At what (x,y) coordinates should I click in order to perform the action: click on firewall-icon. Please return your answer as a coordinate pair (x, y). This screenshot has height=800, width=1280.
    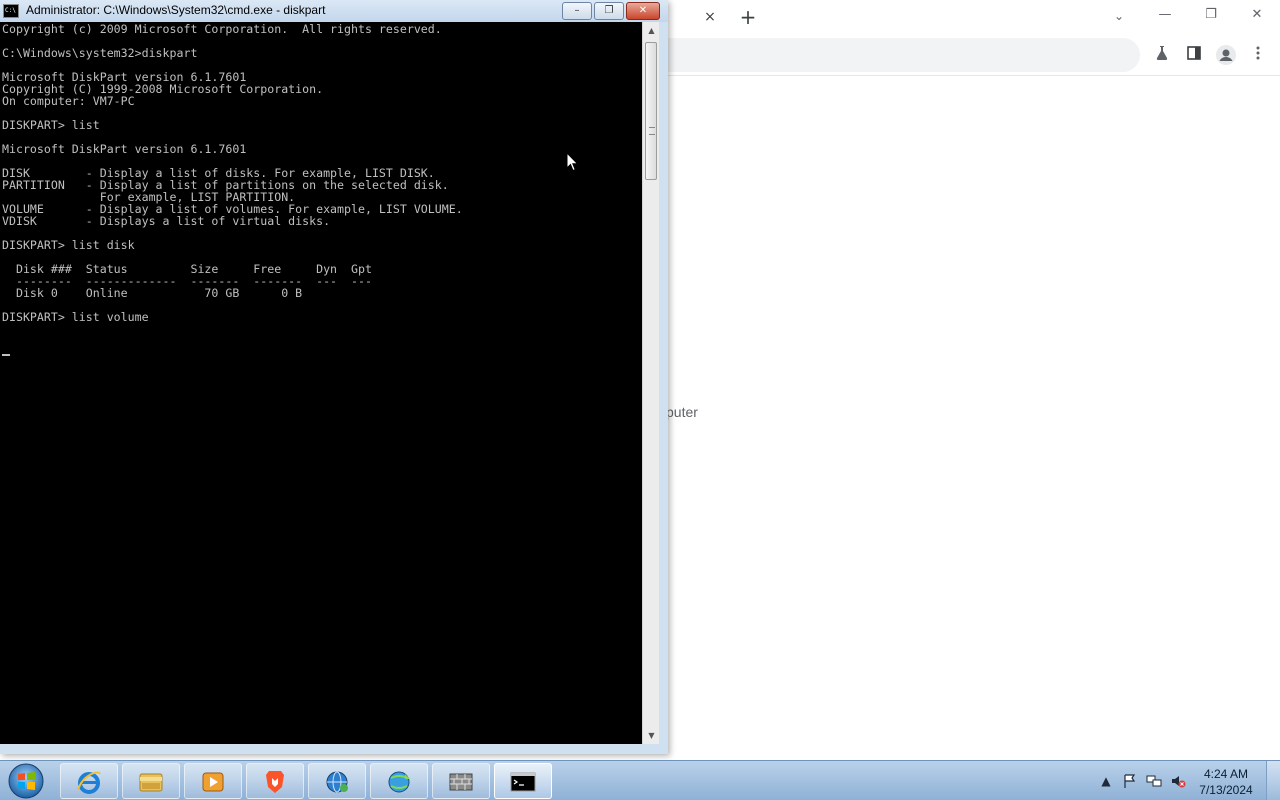
    Looking at the image, I should click on (461, 782).